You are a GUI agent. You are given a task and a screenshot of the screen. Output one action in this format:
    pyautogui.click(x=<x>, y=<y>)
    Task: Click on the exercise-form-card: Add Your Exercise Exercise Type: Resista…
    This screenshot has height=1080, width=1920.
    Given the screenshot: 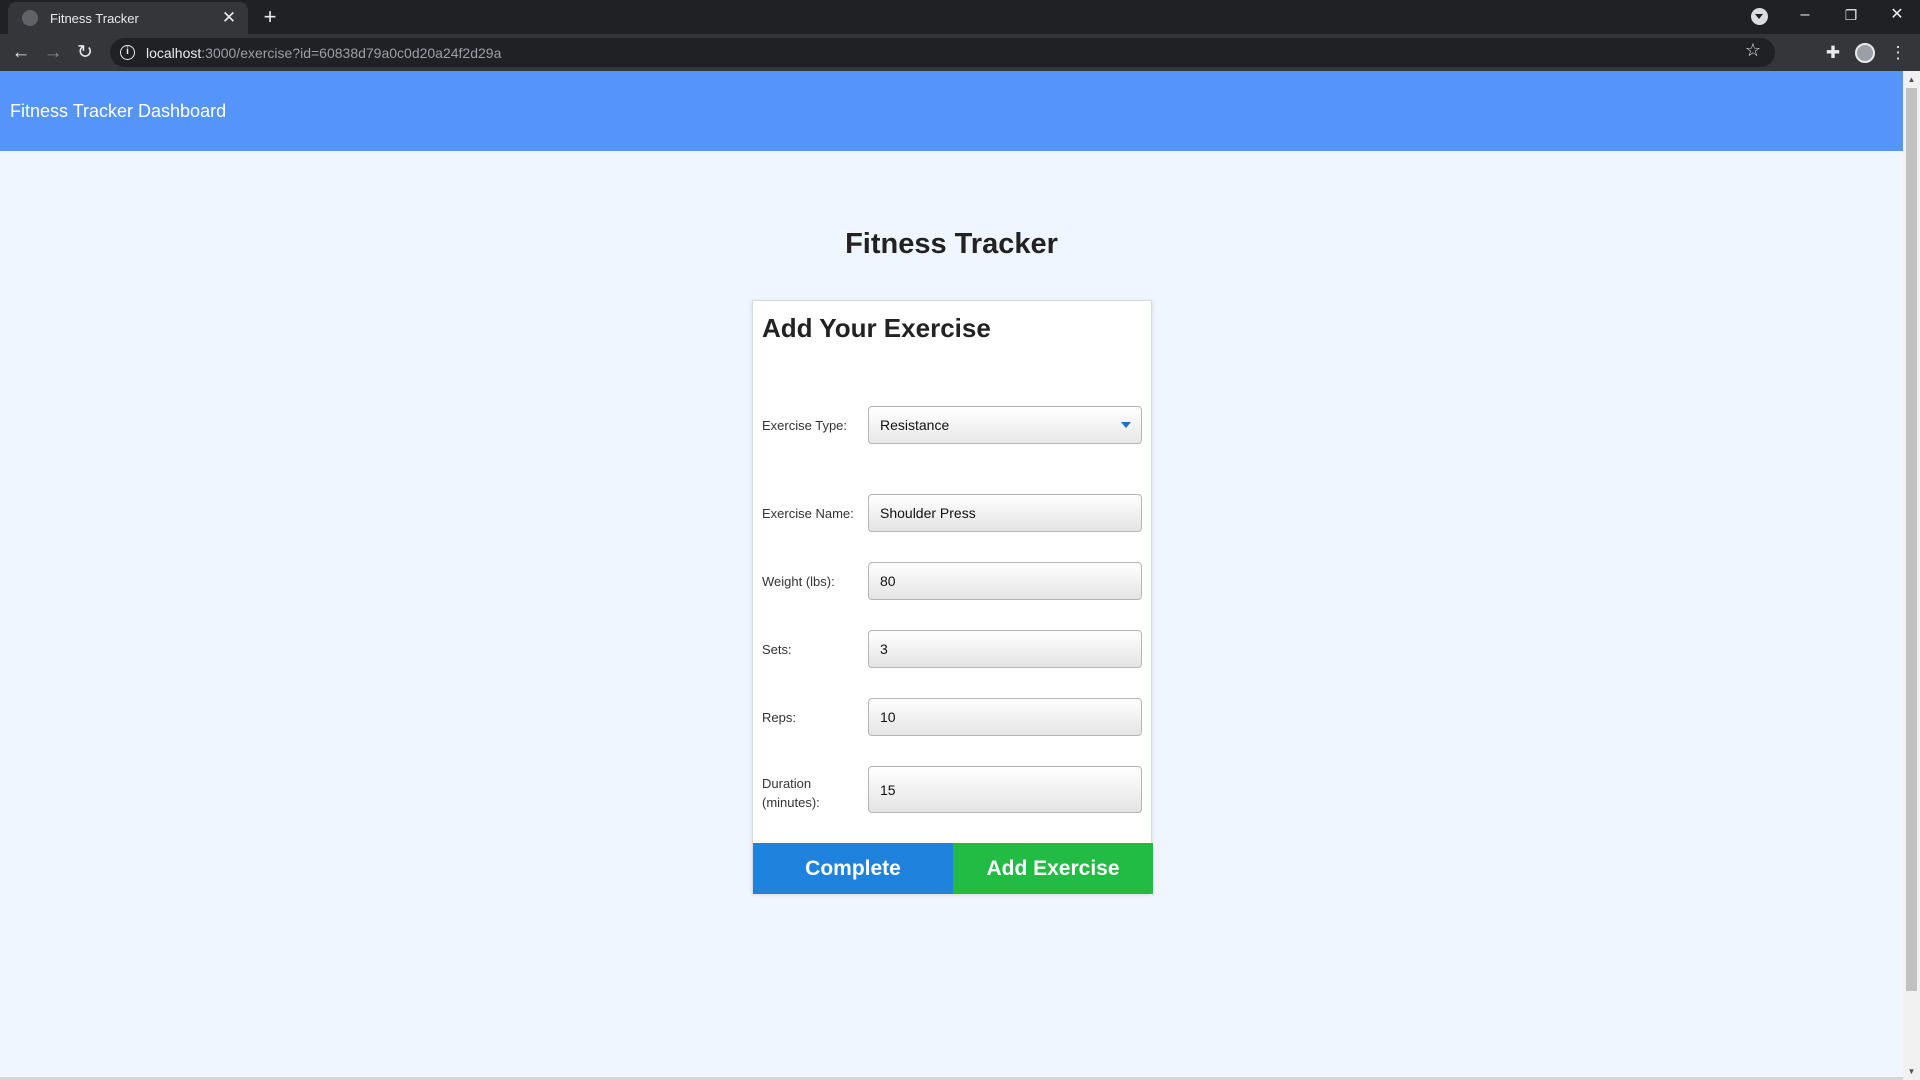 What is the action you would take?
    pyautogui.click(x=952, y=597)
    